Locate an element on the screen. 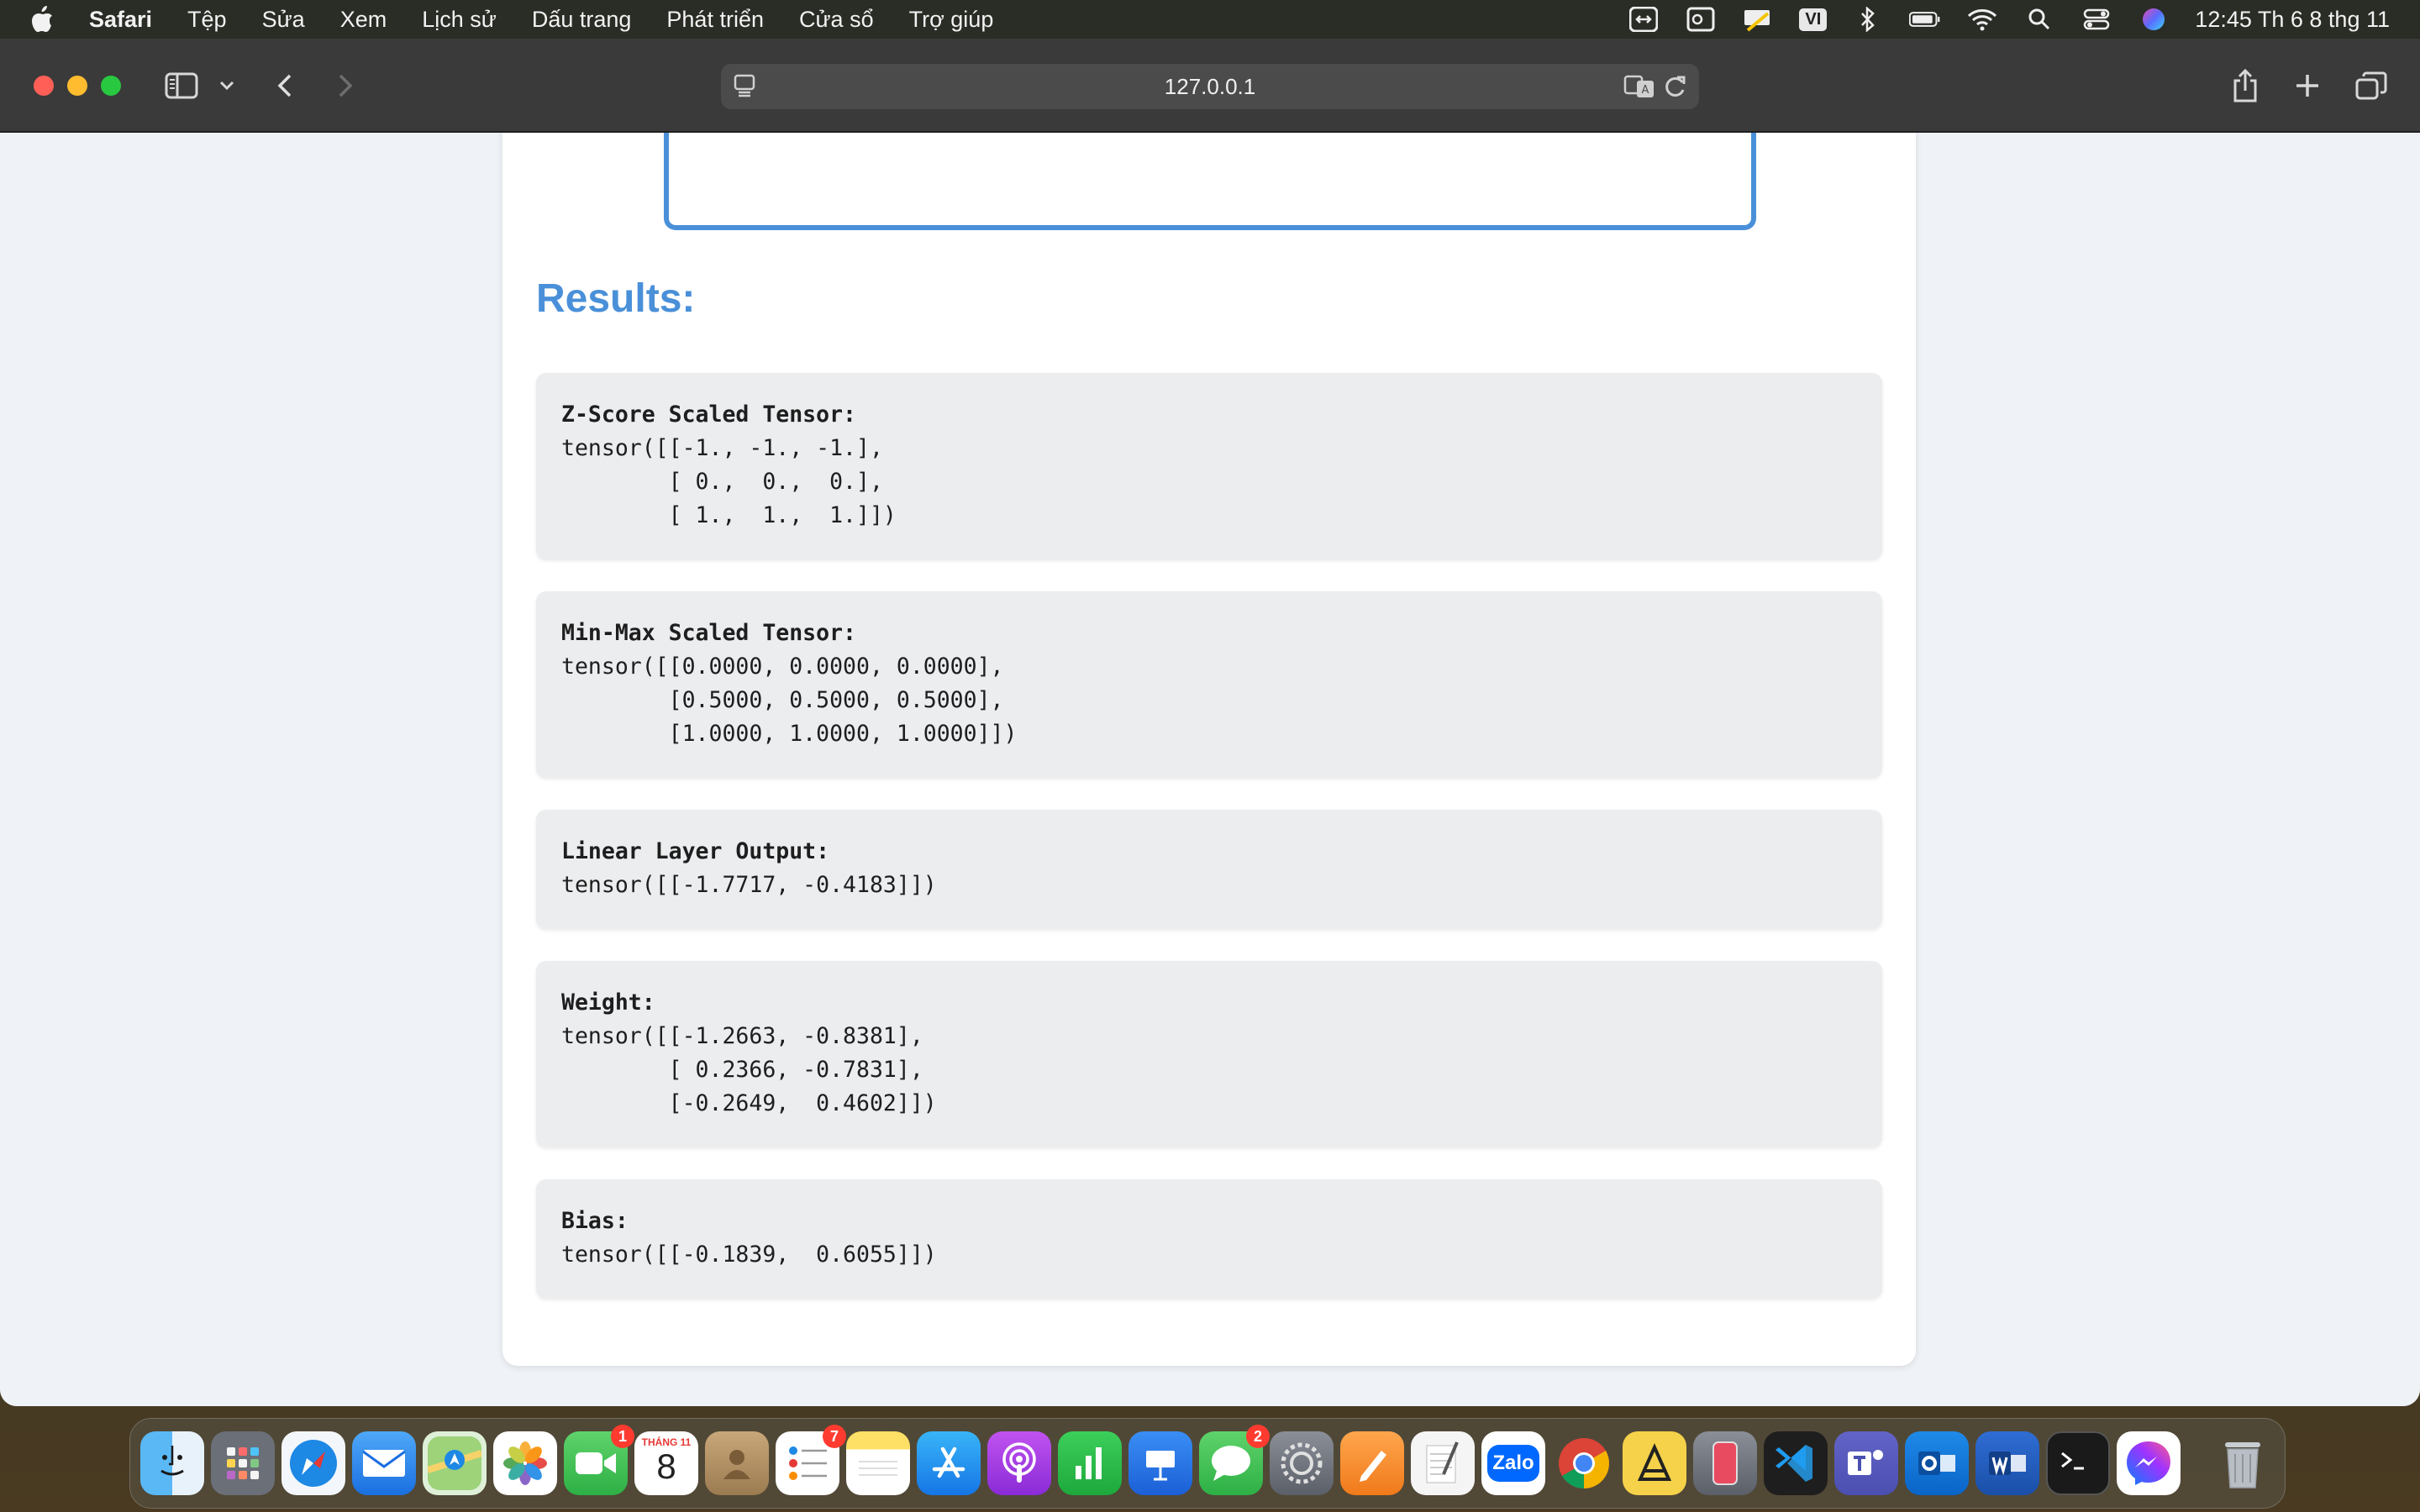 The image size is (2420, 1512). result-label: Z-Score Scaled Tensor: is located at coordinates (708, 415).